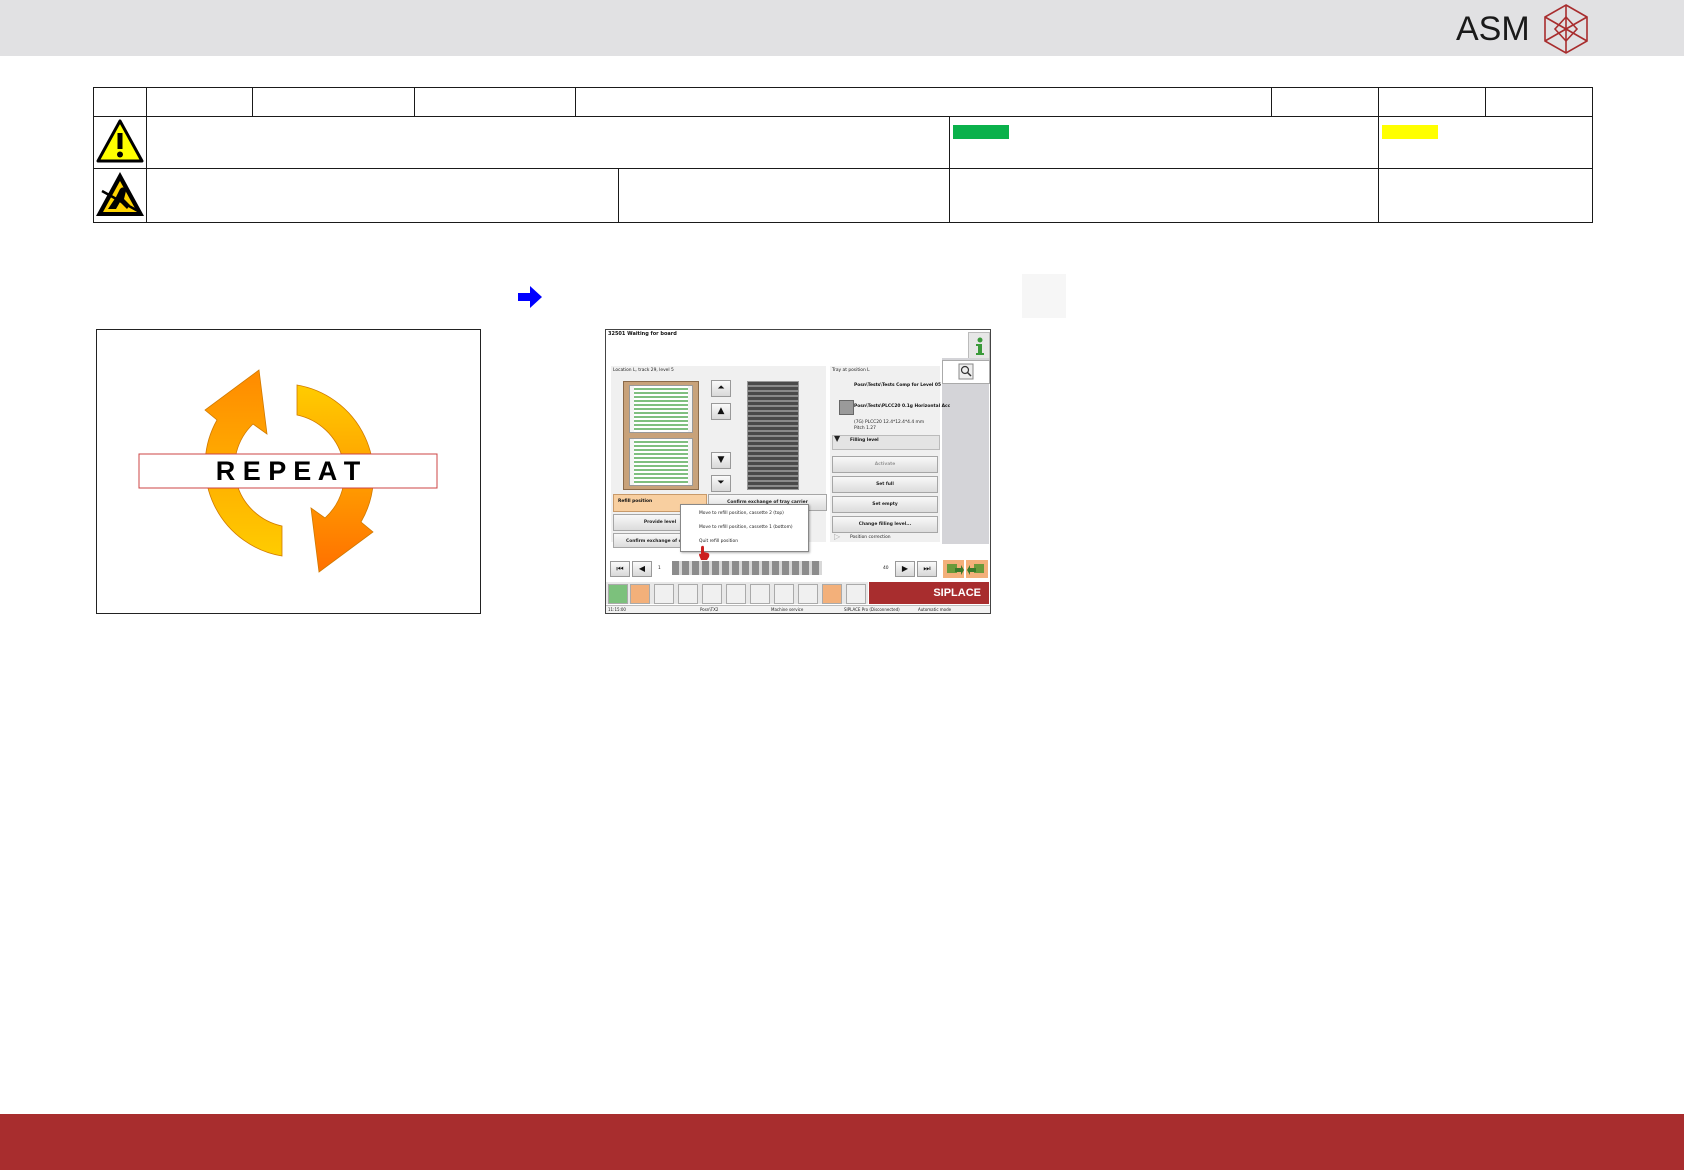  I want to click on green-marker-cell, so click(1164, 142).